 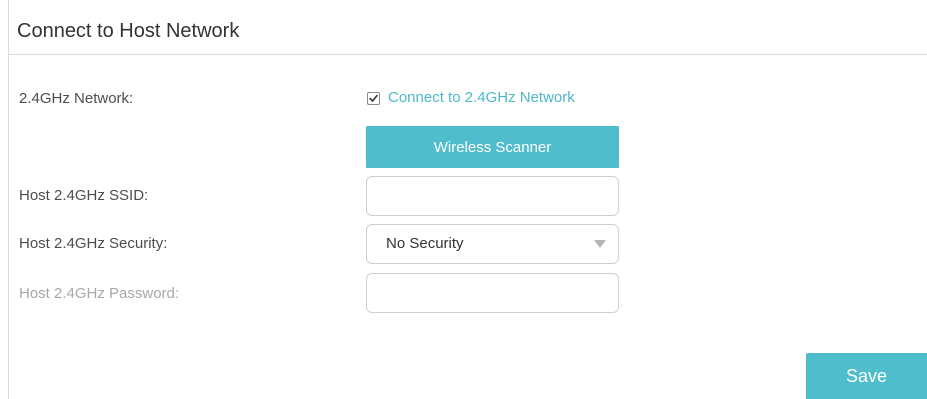 I want to click on password-label: Host 2.4GHz Password:, so click(x=99, y=293).